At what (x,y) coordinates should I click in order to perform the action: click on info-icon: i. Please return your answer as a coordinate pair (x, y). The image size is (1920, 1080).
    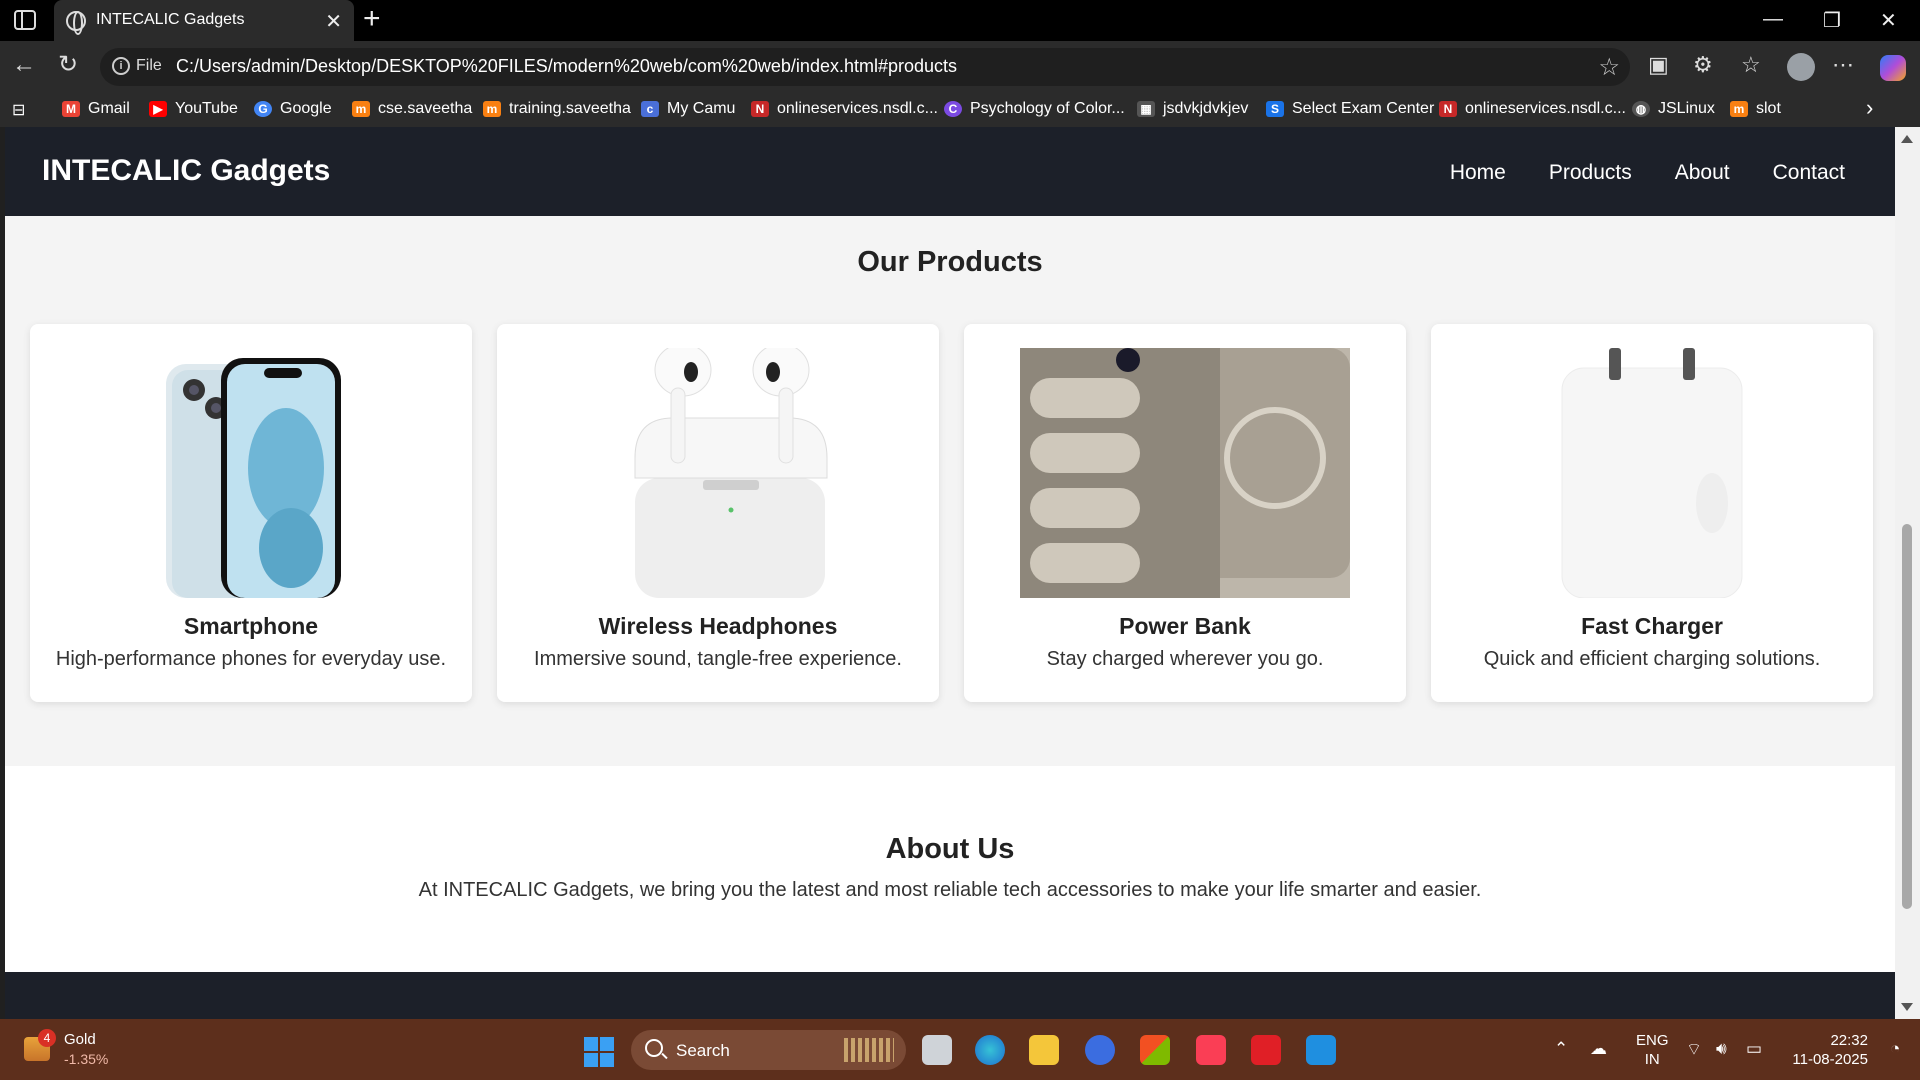
    Looking at the image, I should click on (121, 66).